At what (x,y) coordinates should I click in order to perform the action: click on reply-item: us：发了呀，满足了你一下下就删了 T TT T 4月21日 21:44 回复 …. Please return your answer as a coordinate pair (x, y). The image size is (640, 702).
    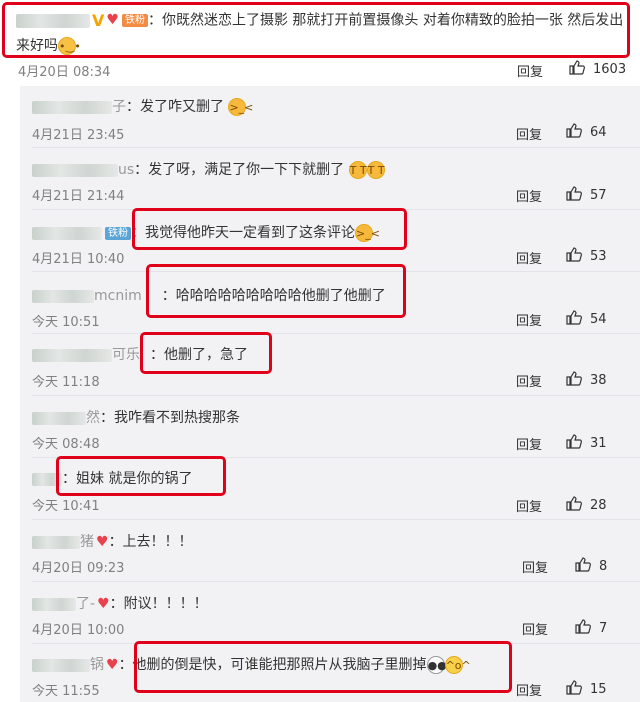
    Looking at the image, I should click on (330, 179).